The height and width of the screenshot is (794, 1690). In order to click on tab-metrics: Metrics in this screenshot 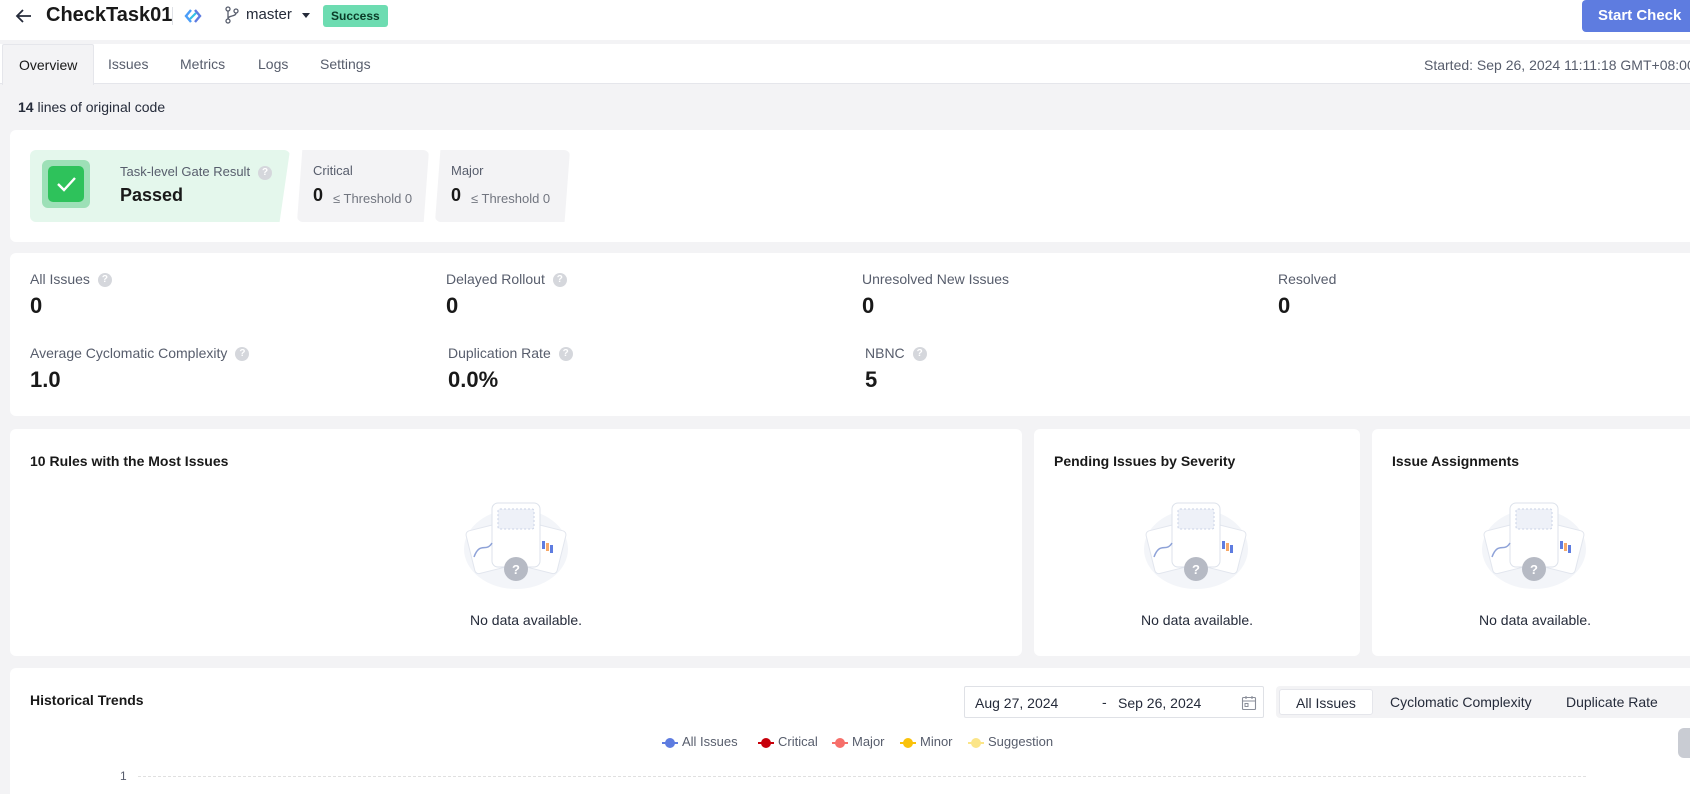, I will do `click(202, 64)`.